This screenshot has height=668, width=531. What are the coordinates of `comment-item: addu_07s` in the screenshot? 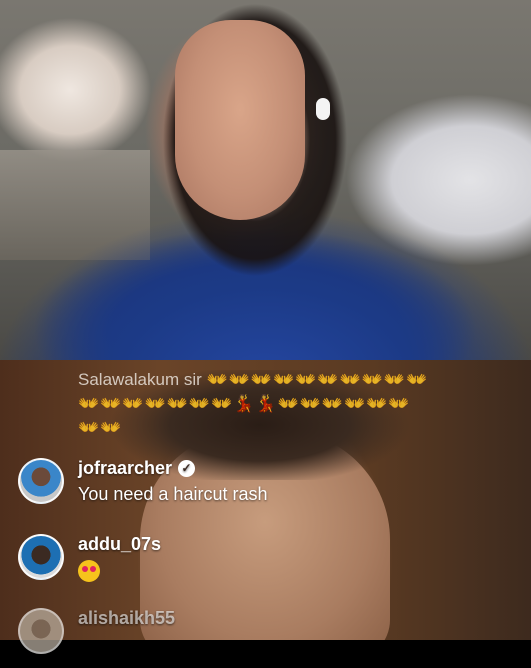 It's located at (268, 564).